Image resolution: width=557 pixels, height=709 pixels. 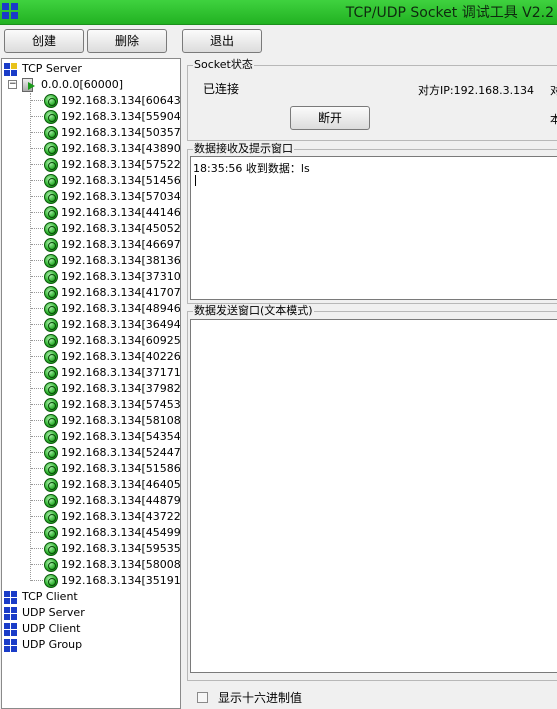 I want to click on connection-state: 已连接, so click(x=221, y=89).